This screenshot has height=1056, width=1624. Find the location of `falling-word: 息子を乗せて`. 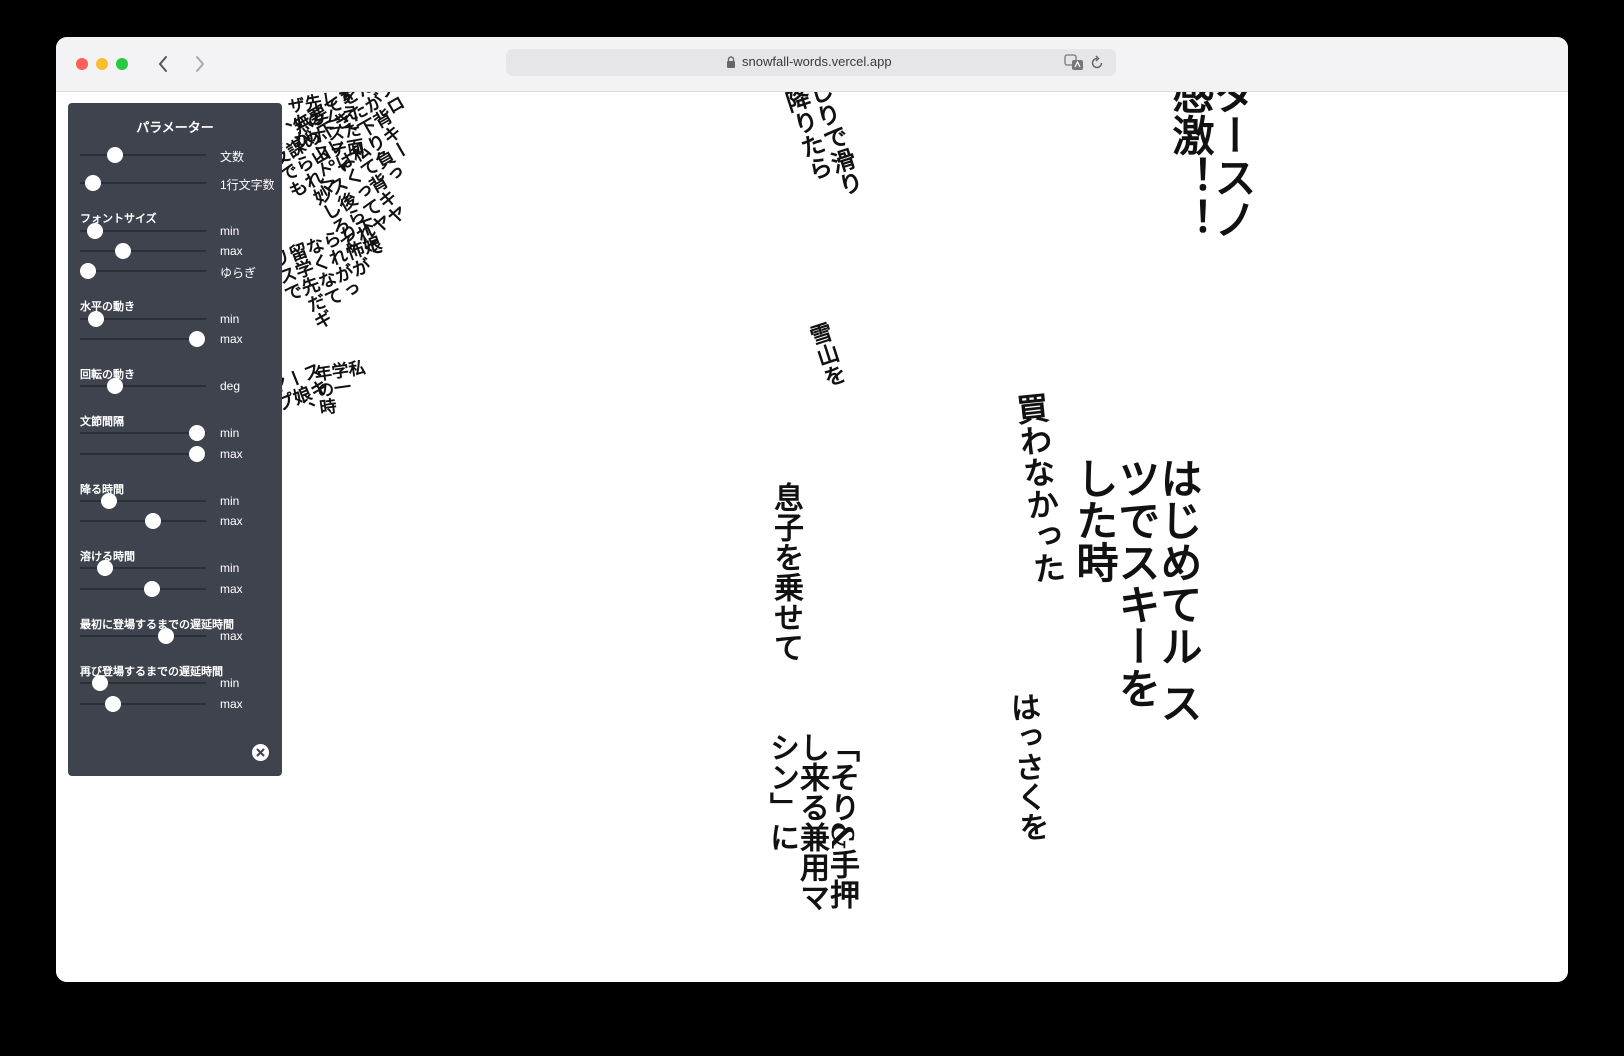

falling-word: 息子を乗せて is located at coordinates (785, 572).